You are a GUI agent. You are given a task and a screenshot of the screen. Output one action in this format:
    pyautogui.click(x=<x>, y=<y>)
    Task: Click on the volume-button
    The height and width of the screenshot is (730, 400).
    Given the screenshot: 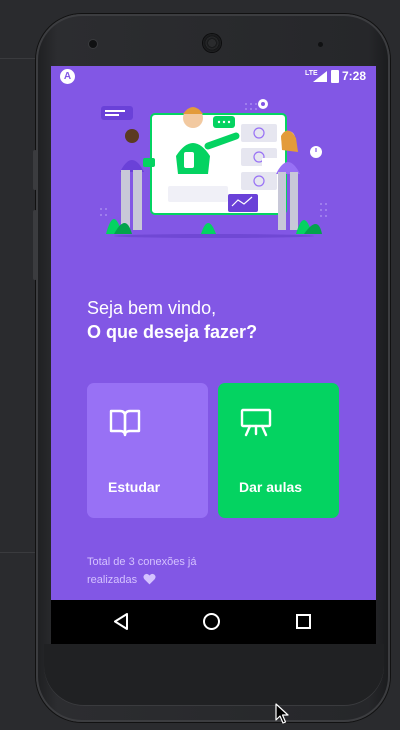 What is the action you would take?
    pyautogui.click(x=35, y=170)
    